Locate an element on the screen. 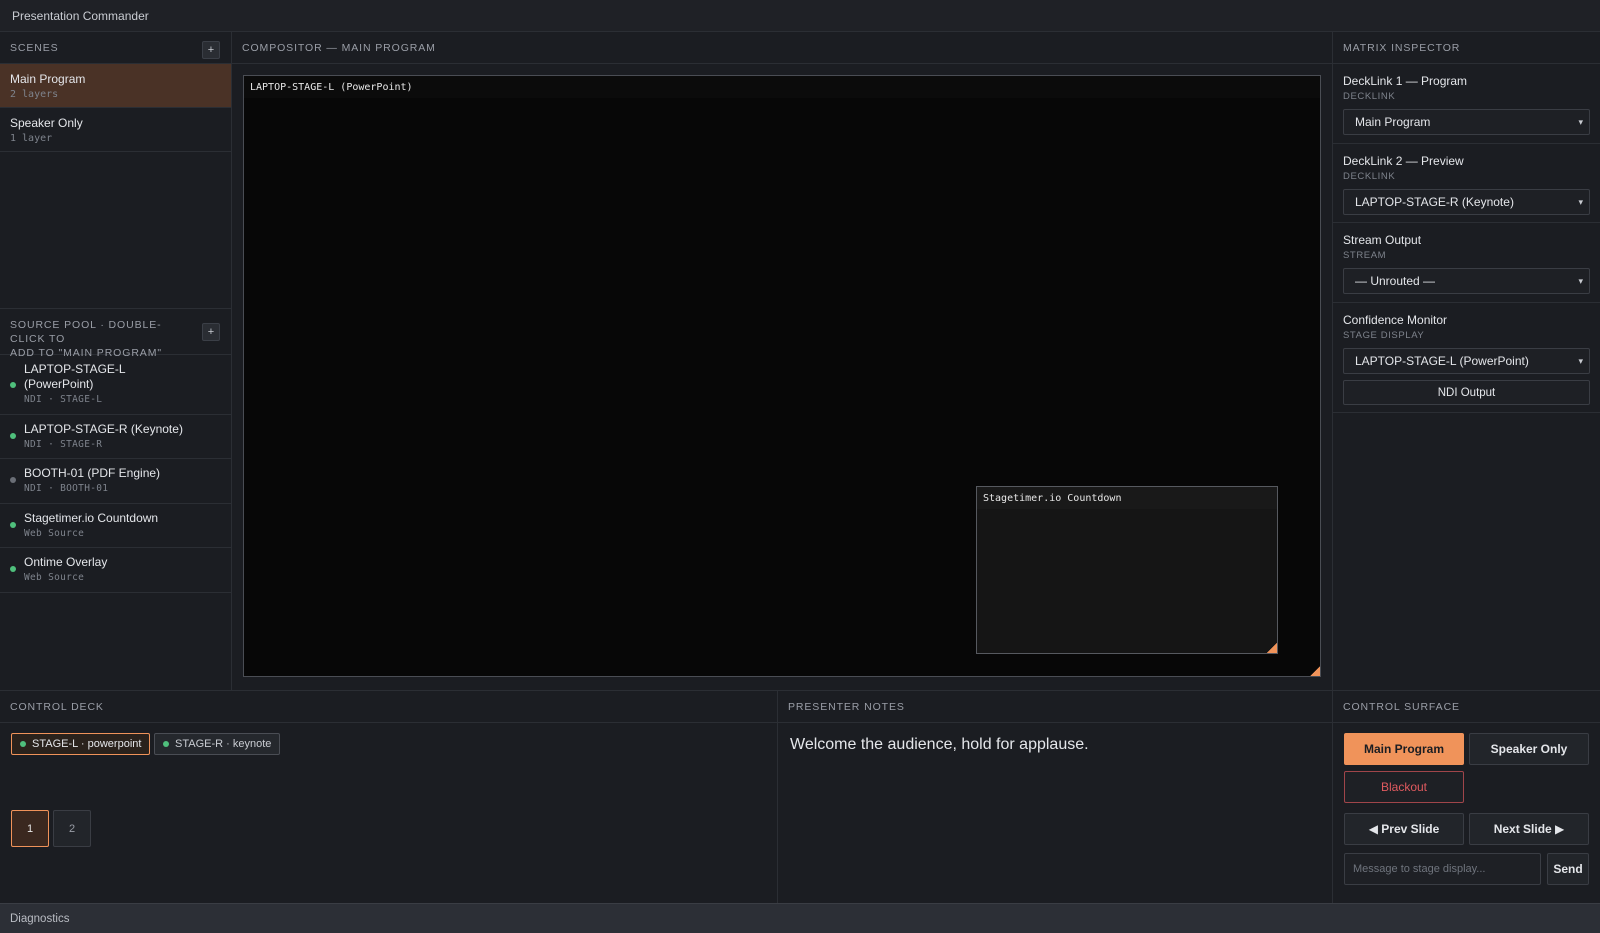 The image size is (1600, 933). route-select: Main Program ▾ is located at coordinates (1466, 122).